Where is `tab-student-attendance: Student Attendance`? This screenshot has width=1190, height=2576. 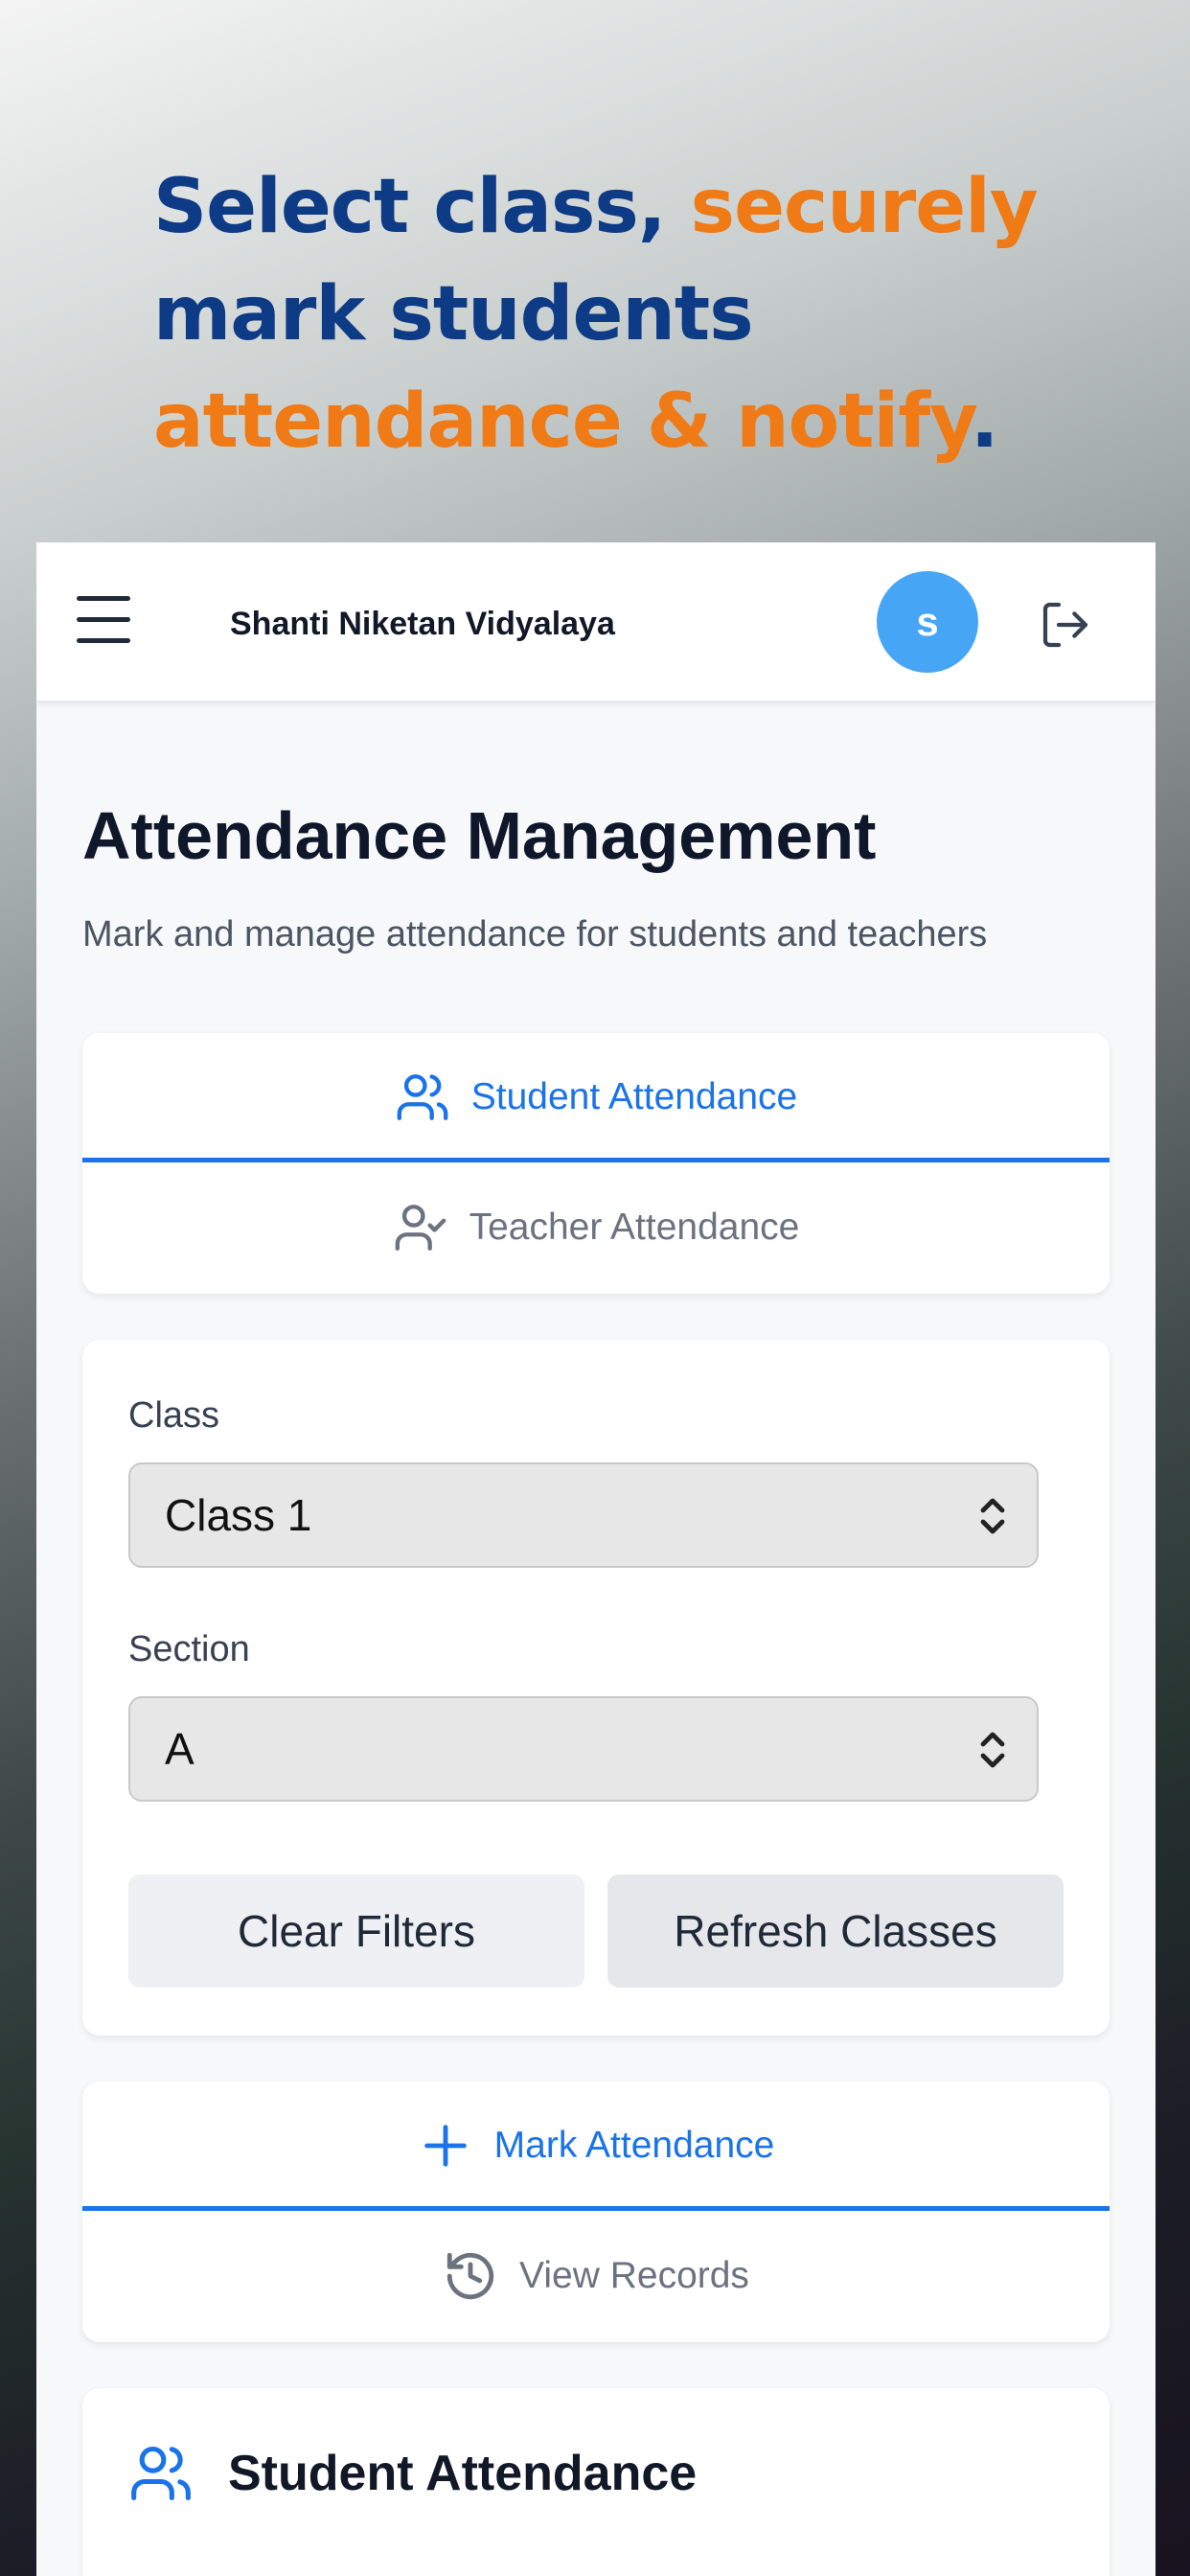
tab-student-attendance: Student Attendance is located at coordinates (596, 1097).